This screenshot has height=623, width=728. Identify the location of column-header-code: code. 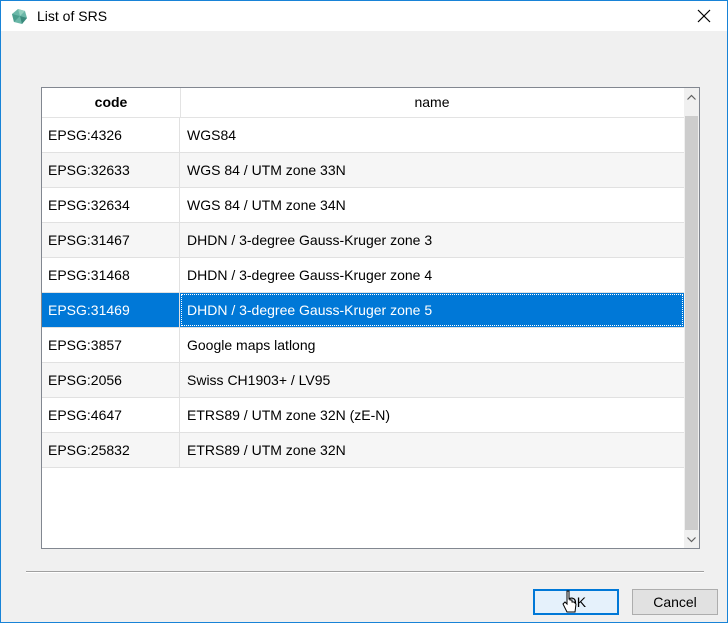
(111, 102).